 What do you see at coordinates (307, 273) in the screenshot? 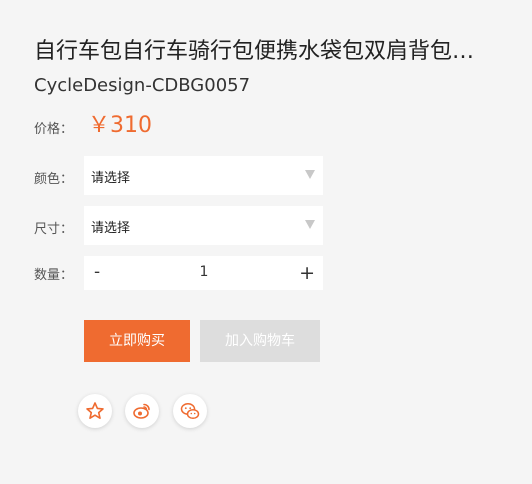
I see `increase-quantity-button: +` at bounding box center [307, 273].